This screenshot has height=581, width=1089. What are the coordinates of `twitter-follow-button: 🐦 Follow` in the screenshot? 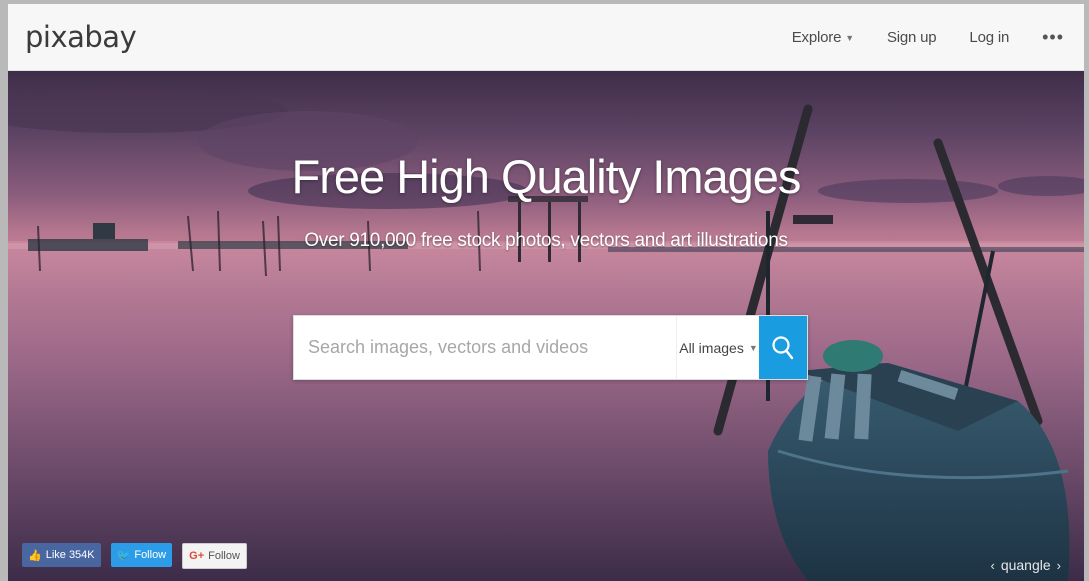 It's located at (141, 555).